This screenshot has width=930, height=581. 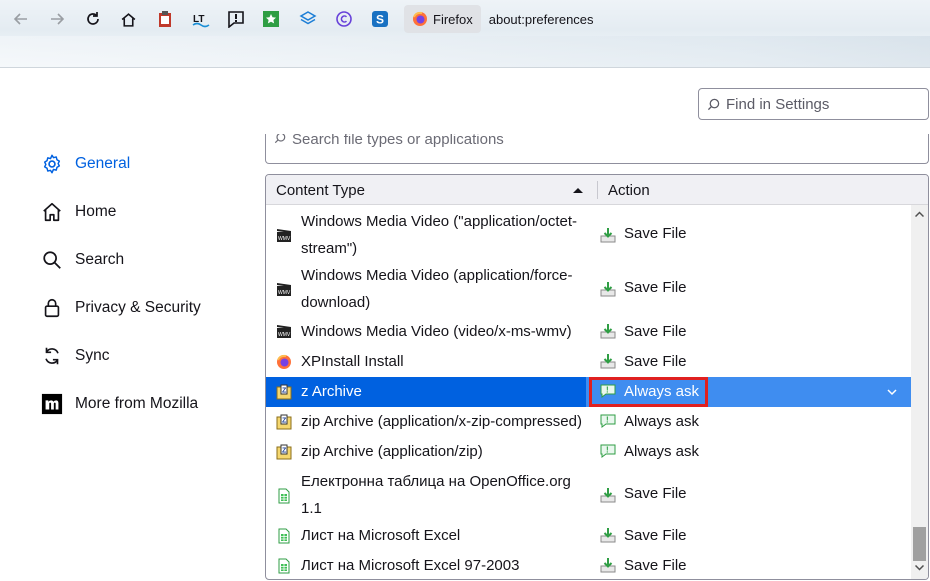 What do you see at coordinates (629, 190) in the screenshot?
I see `column-header-action: Action` at bounding box center [629, 190].